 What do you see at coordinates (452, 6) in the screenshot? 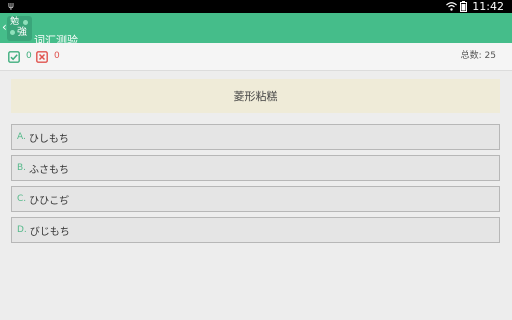
I see `wifi-icon` at bounding box center [452, 6].